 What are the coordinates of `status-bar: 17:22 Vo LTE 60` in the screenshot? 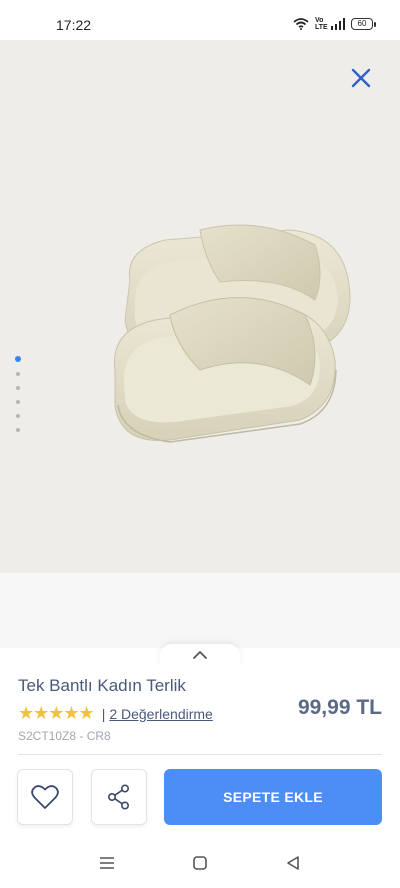 It's located at (200, 20).